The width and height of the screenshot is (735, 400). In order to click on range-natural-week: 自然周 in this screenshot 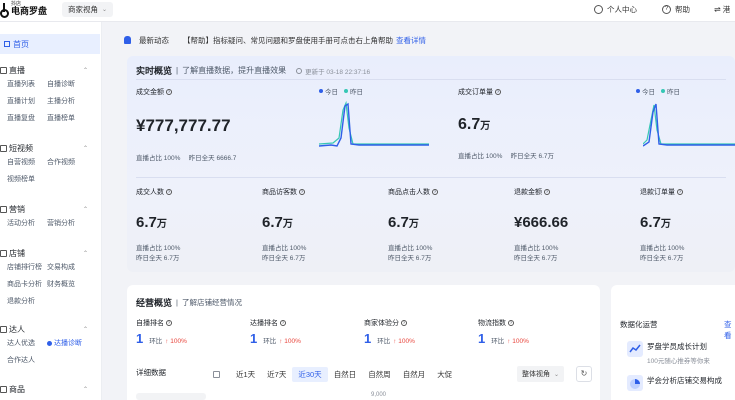, I will do `click(379, 374)`.